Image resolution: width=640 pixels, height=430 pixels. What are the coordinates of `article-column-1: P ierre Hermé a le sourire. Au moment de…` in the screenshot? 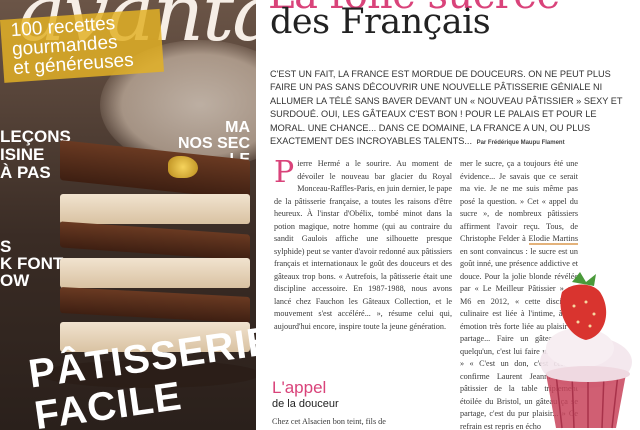 It's located at (363, 245).